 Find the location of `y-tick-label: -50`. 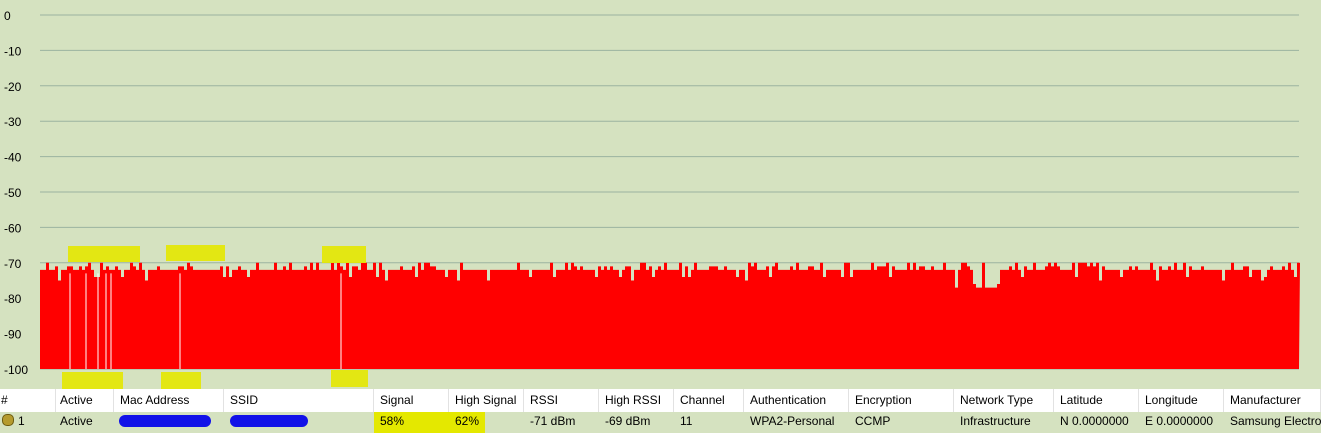

y-tick-label: -50 is located at coordinates (13, 193).